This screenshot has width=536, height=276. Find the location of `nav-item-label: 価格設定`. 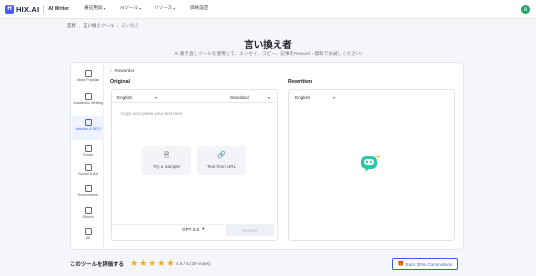

nav-item-label: 価格設定 is located at coordinates (199, 7).